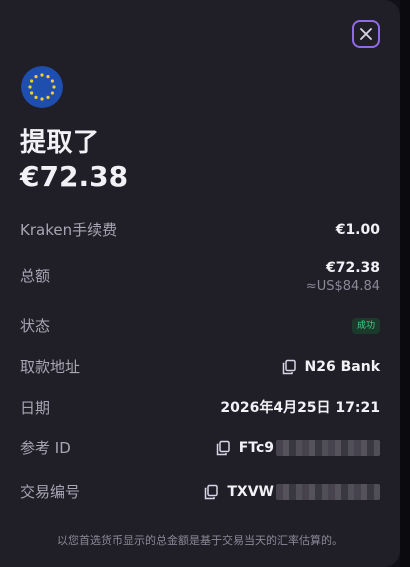 This screenshot has height=567, width=410. I want to click on close-button, so click(366, 34).